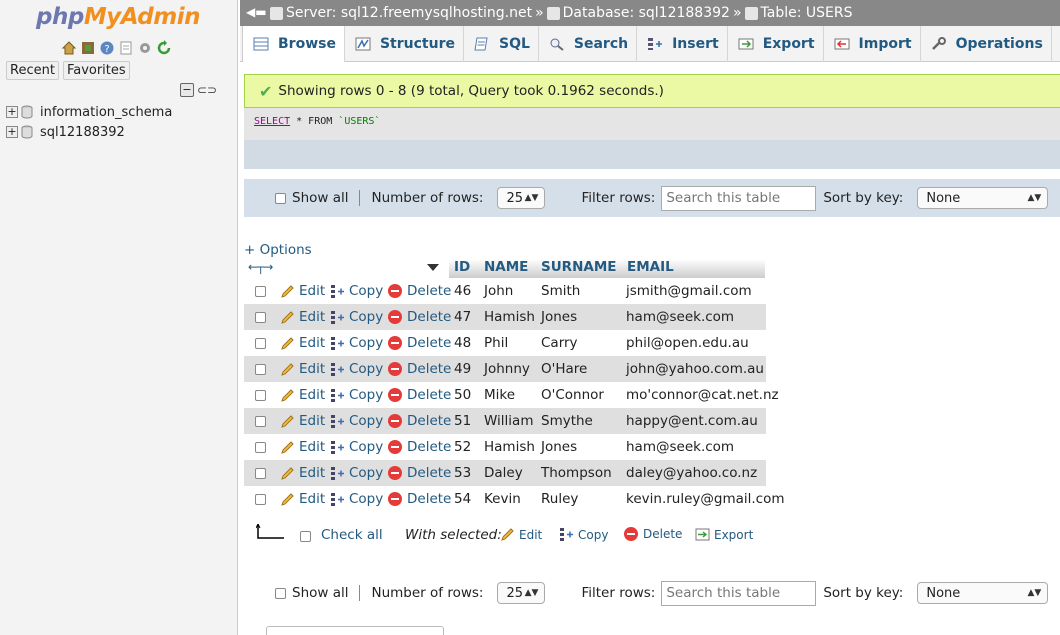 The width and height of the screenshot is (1060, 635). I want to click on cell-surname: Thompson, so click(576, 473).